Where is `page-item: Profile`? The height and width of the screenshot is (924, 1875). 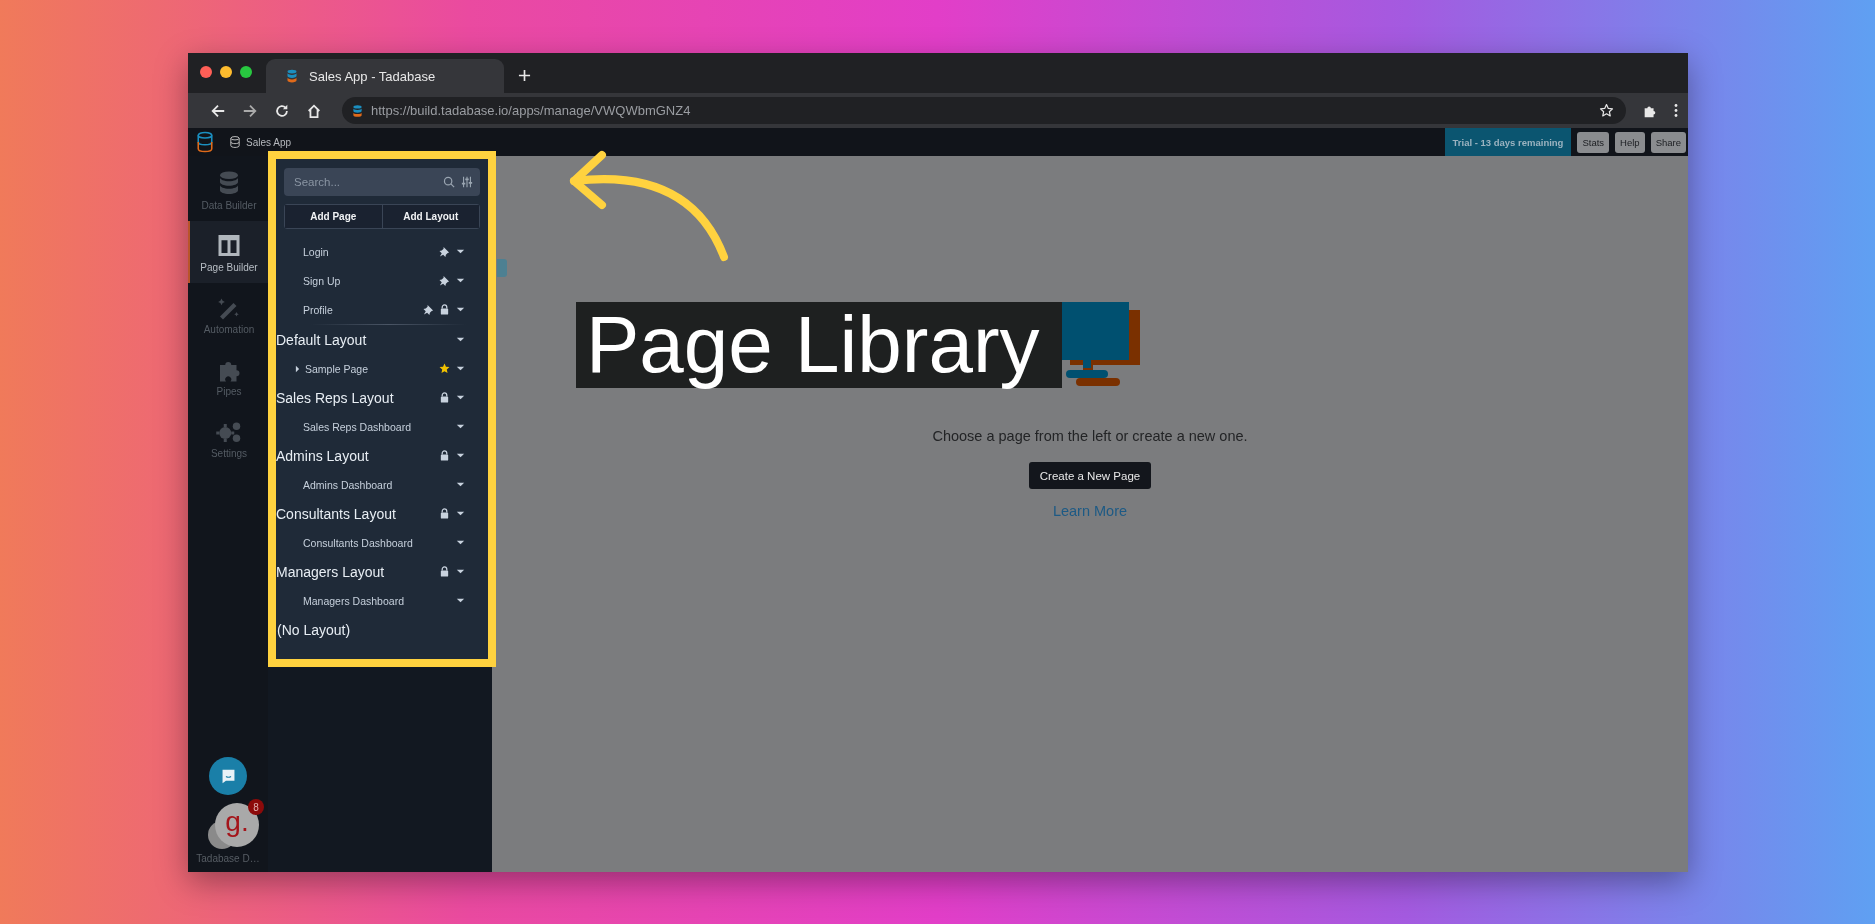 page-item: Profile is located at coordinates (360, 309).